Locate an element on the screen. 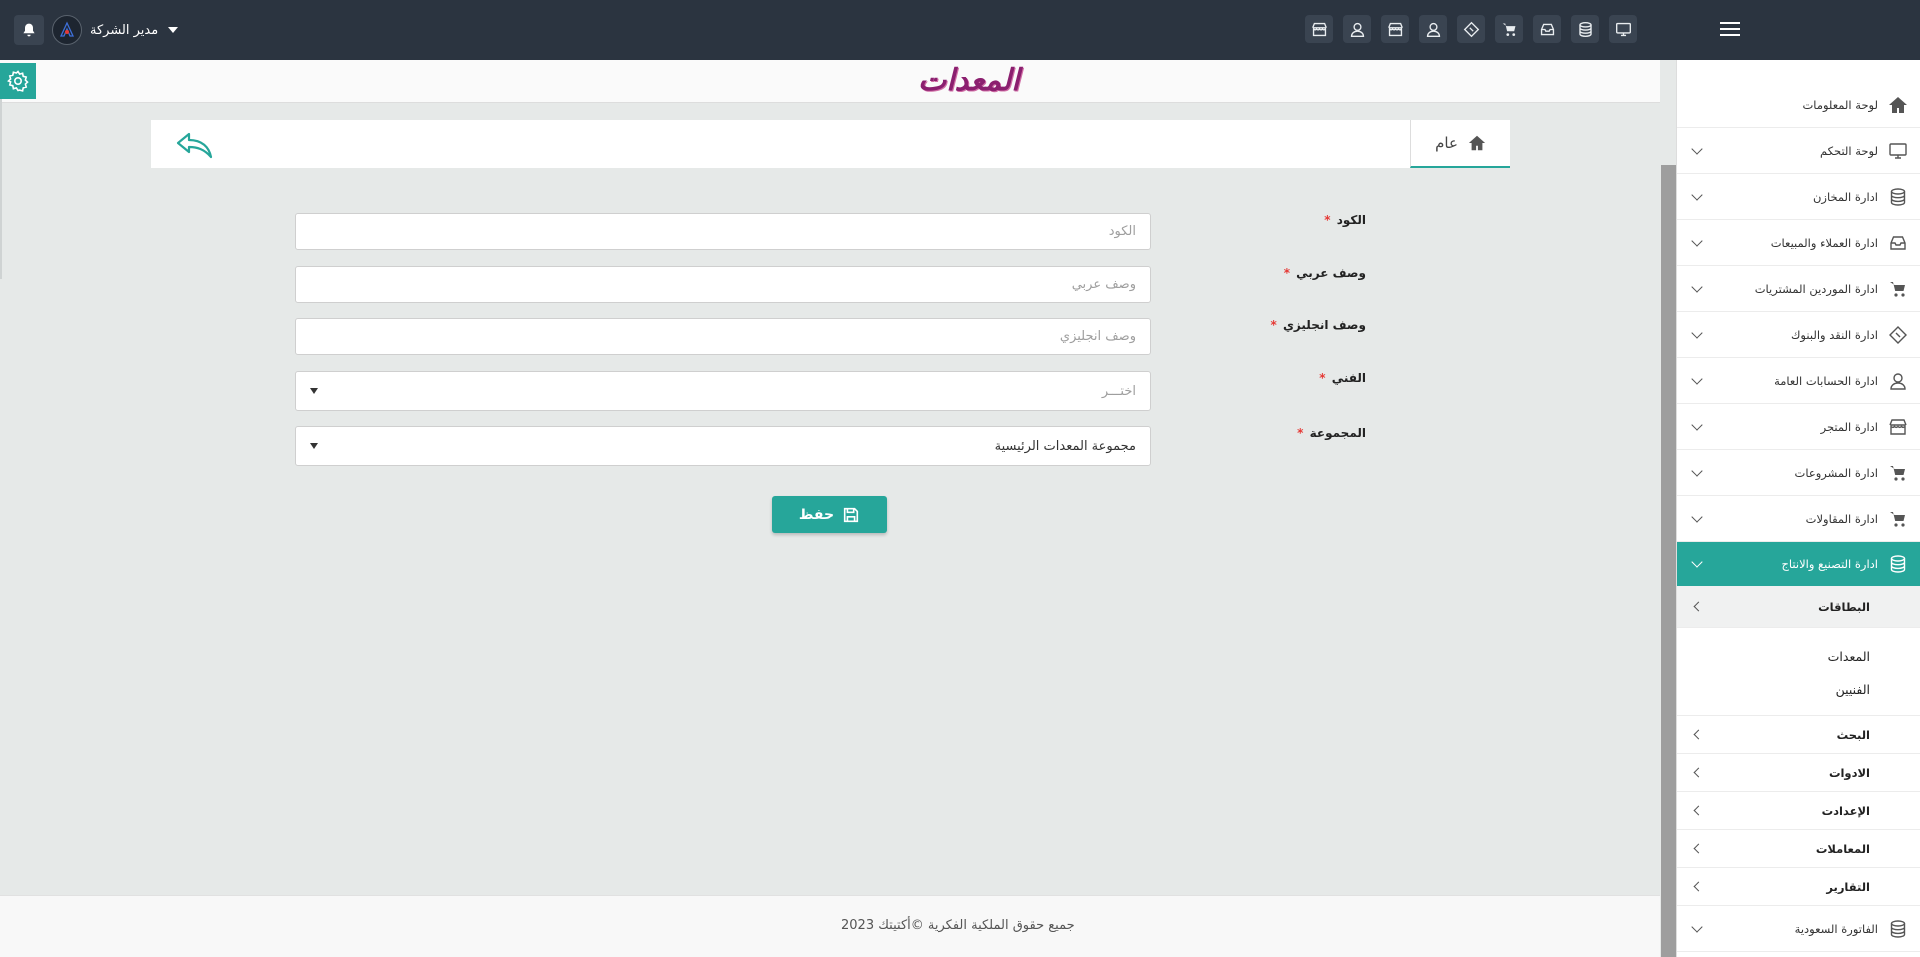  english-desc-label: وصف انجليزي * is located at coordinates (1318, 325).